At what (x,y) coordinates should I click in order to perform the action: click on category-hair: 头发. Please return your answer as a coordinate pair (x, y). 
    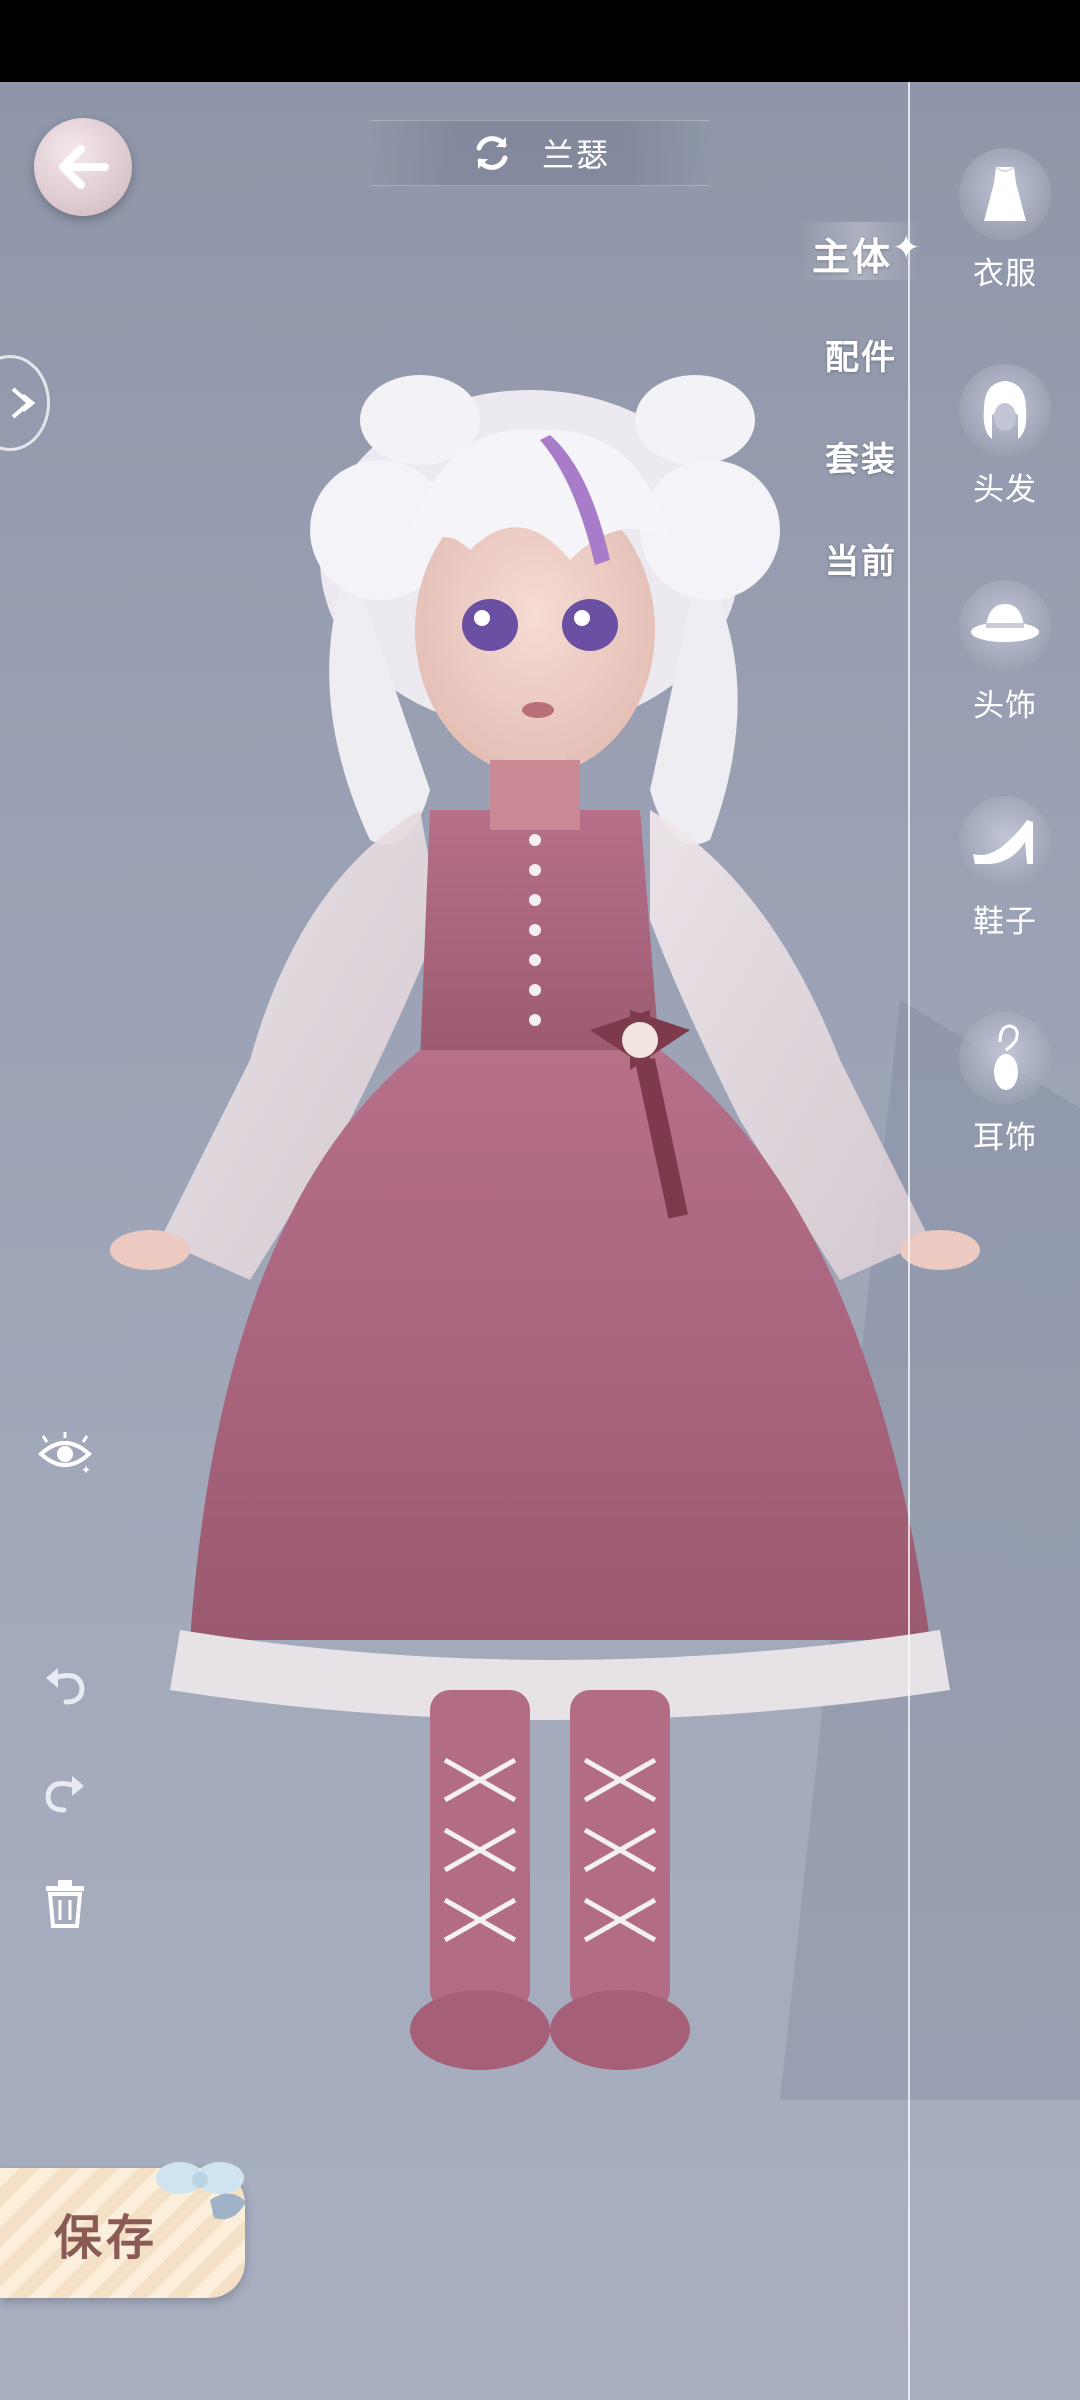
    Looking at the image, I should click on (1005, 436).